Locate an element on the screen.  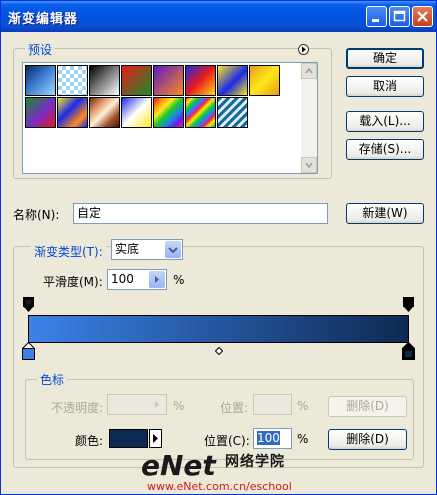
delete-color-stop-button: 删除(D) is located at coordinates (367, 439).